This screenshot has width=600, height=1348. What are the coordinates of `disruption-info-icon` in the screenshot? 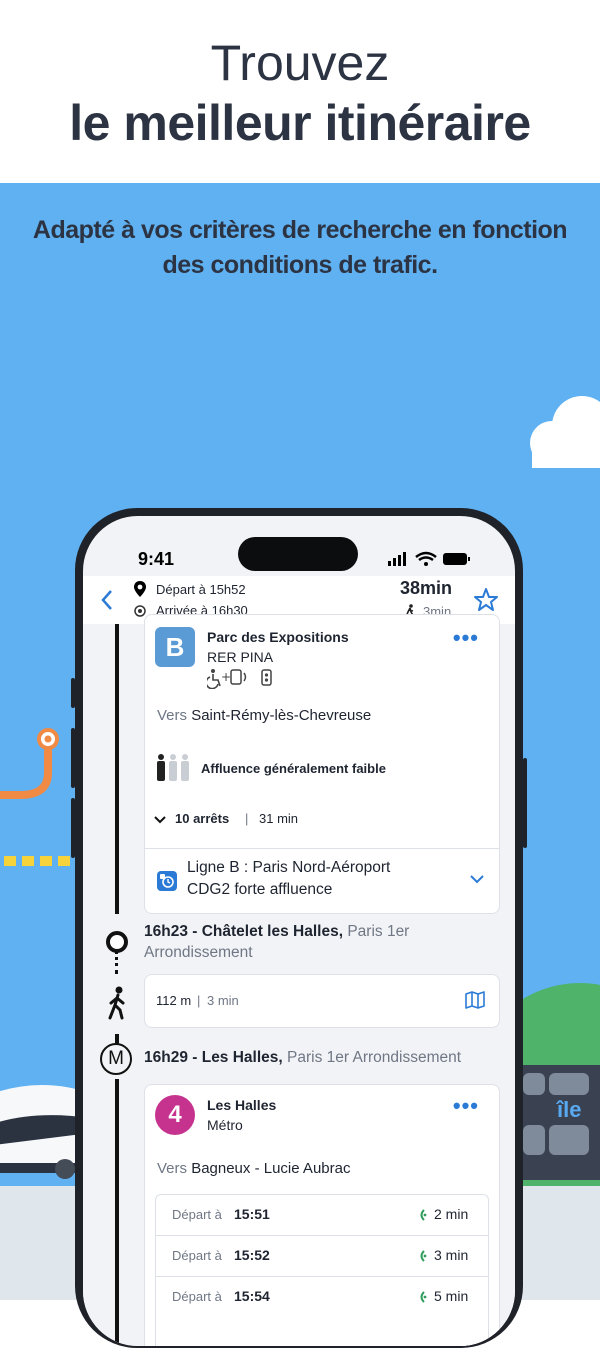 It's located at (167, 881).